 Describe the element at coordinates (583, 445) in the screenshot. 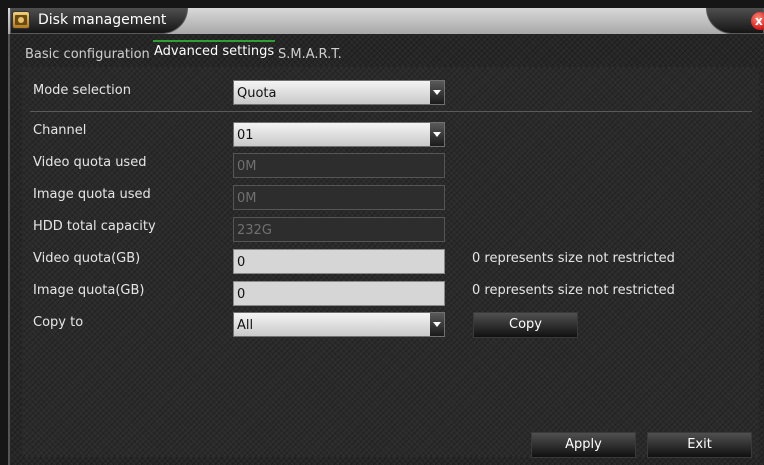

I see `apply-button: Apply` at that location.